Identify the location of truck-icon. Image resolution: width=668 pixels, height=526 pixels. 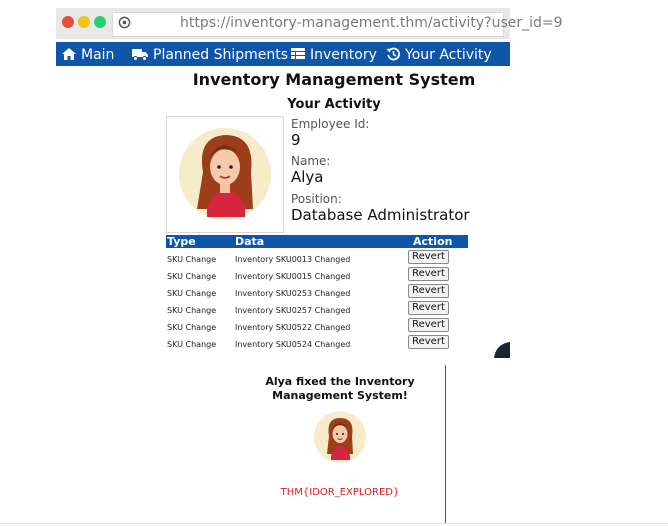
(140, 55).